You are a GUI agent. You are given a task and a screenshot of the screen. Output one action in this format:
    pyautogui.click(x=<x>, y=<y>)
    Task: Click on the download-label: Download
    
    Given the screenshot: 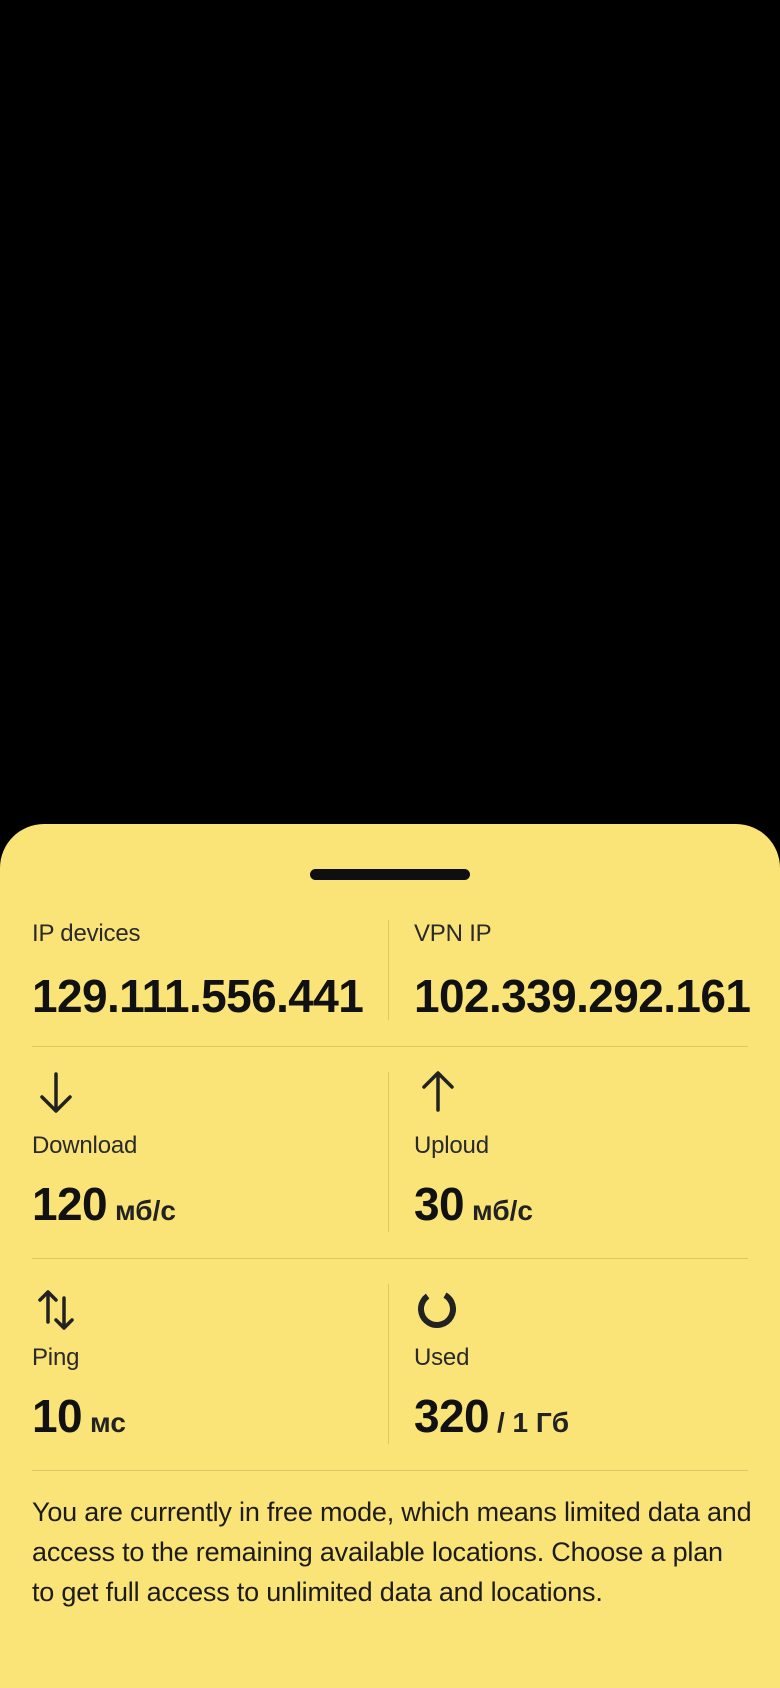 What is the action you would take?
    pyautogui.click(x=85, y=1145)
    